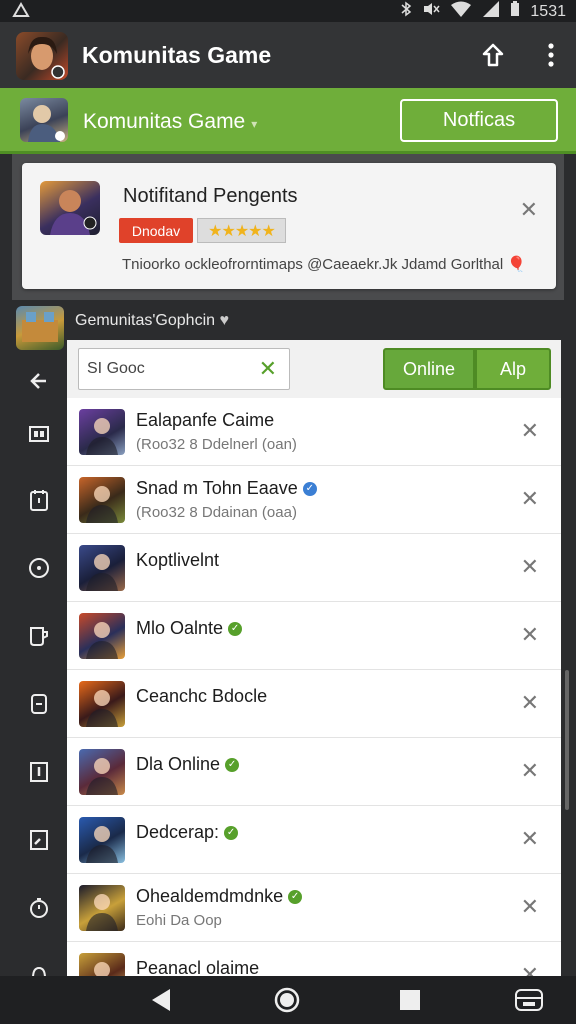  I want to click on community-icon, so click(44, 120).